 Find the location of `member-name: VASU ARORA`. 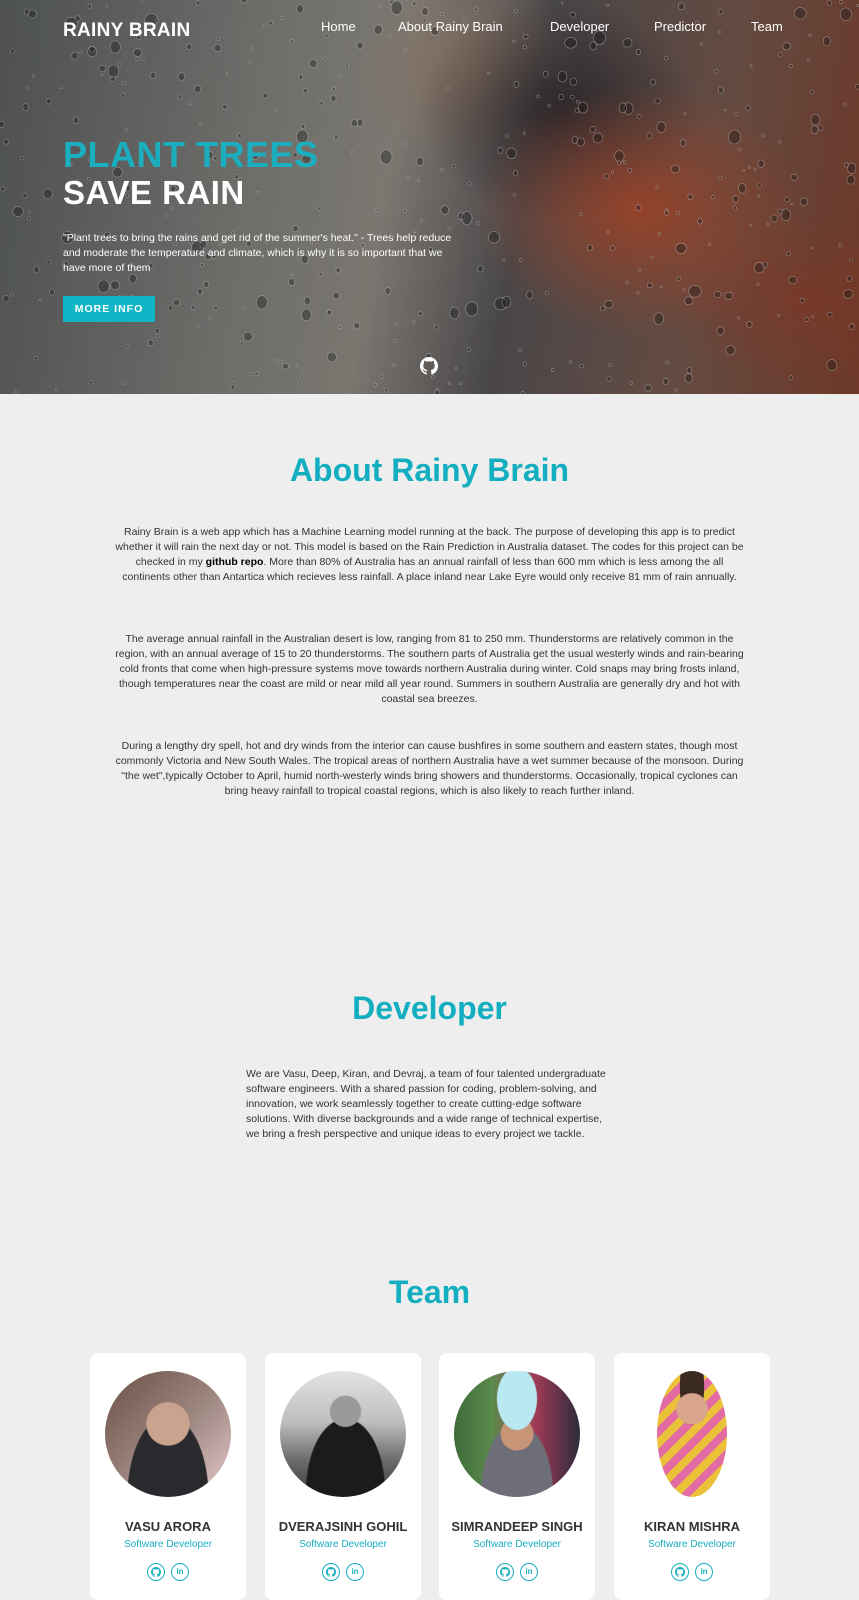

member-name: VASU ARORA is located at coordinates (168, 1526).